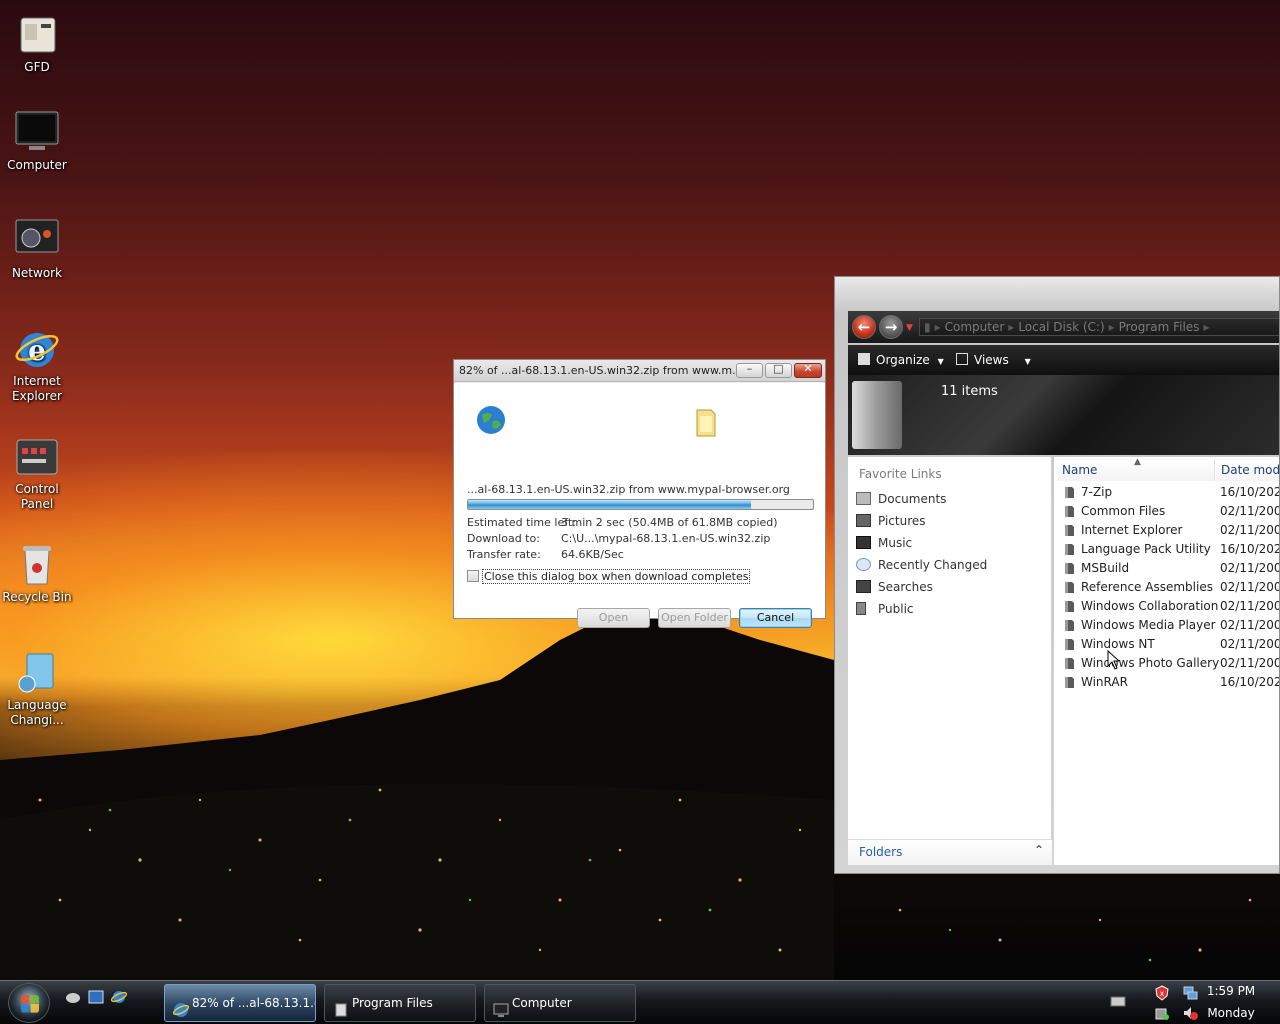 The height and width of the screenshot is (1024, 1280). Describe the element at coordinates (891, 327) in the screenshot. I see `forward-button: →` at that location.